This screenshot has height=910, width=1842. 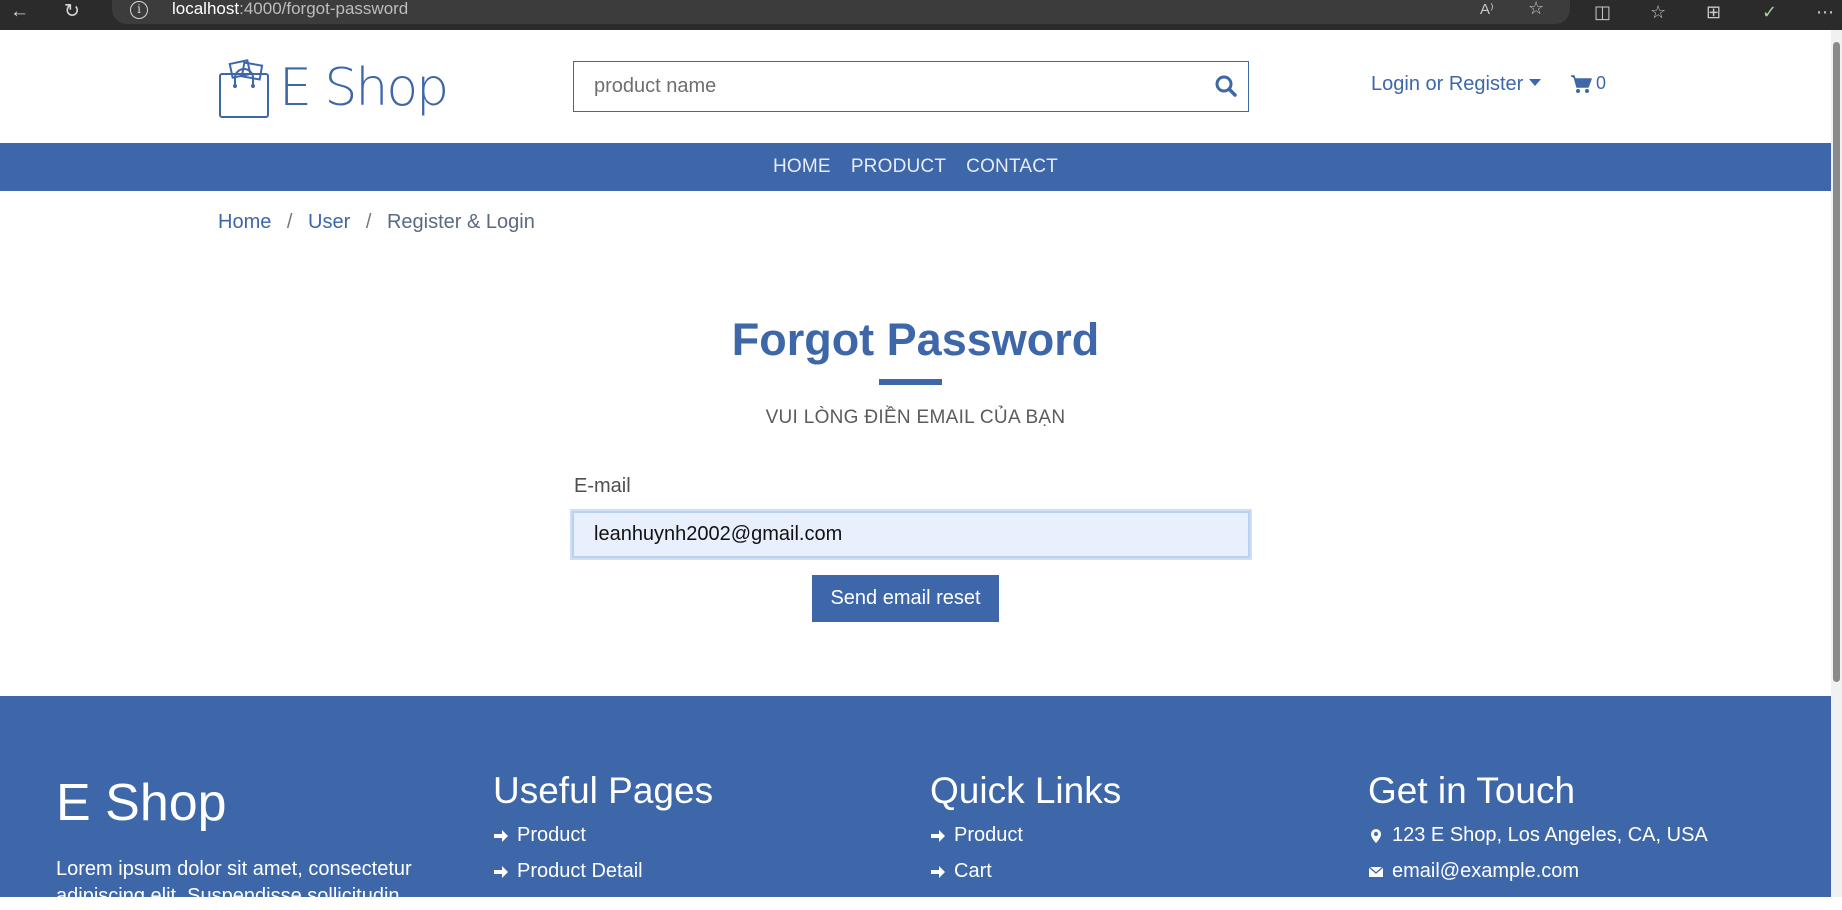 What do you see at coordinates (376, 222) in the screenshot?
I see `breadcrumb: Home / User / Register & Login` at bounding box center [376, 222].